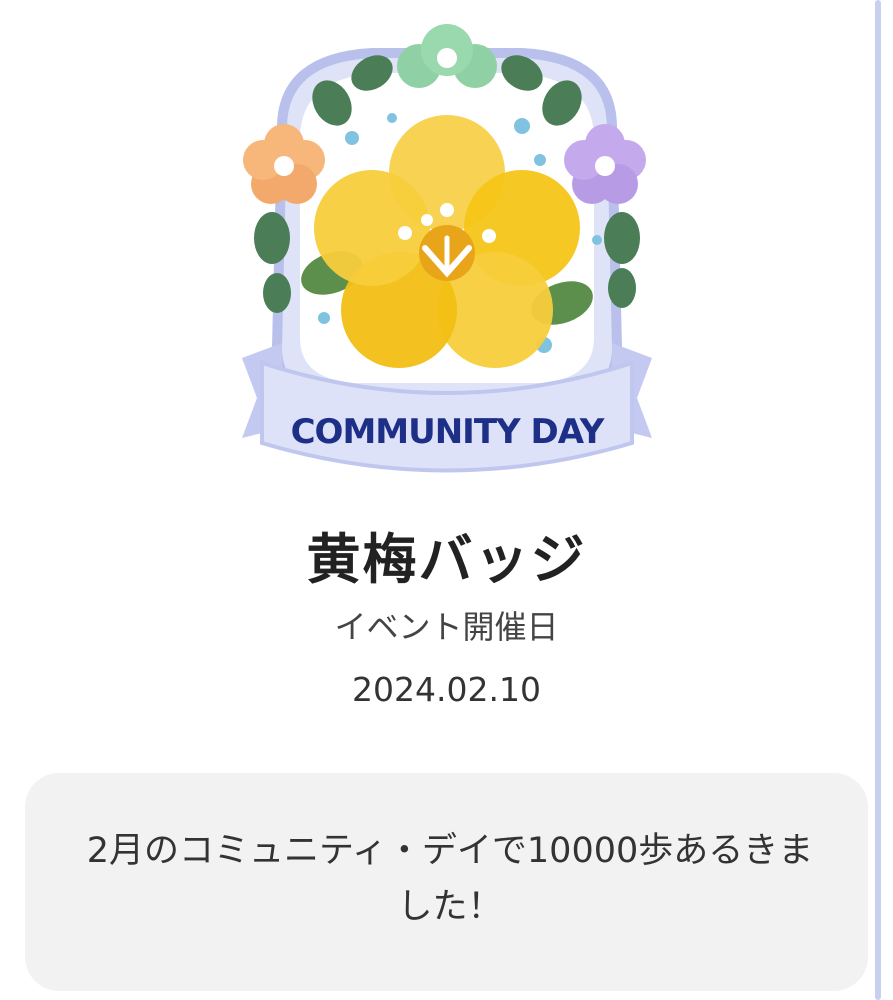 This screenshot has width=893, height=1000. What do you see at coordinates (878, 500) in the screenshot?
I see `scrollbar` at bounding box center [878, 500].